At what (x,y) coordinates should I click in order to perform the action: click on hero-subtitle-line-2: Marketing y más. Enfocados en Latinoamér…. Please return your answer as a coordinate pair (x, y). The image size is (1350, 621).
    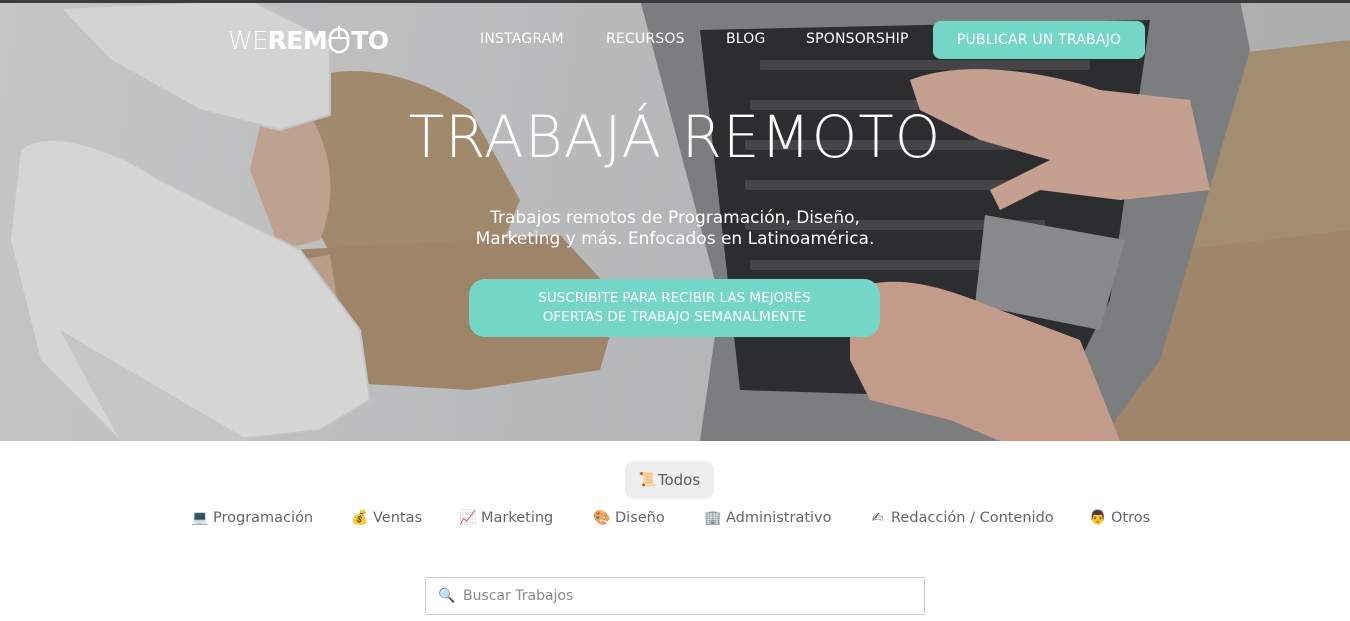
    Looking at the image, I should click on (675, 239).